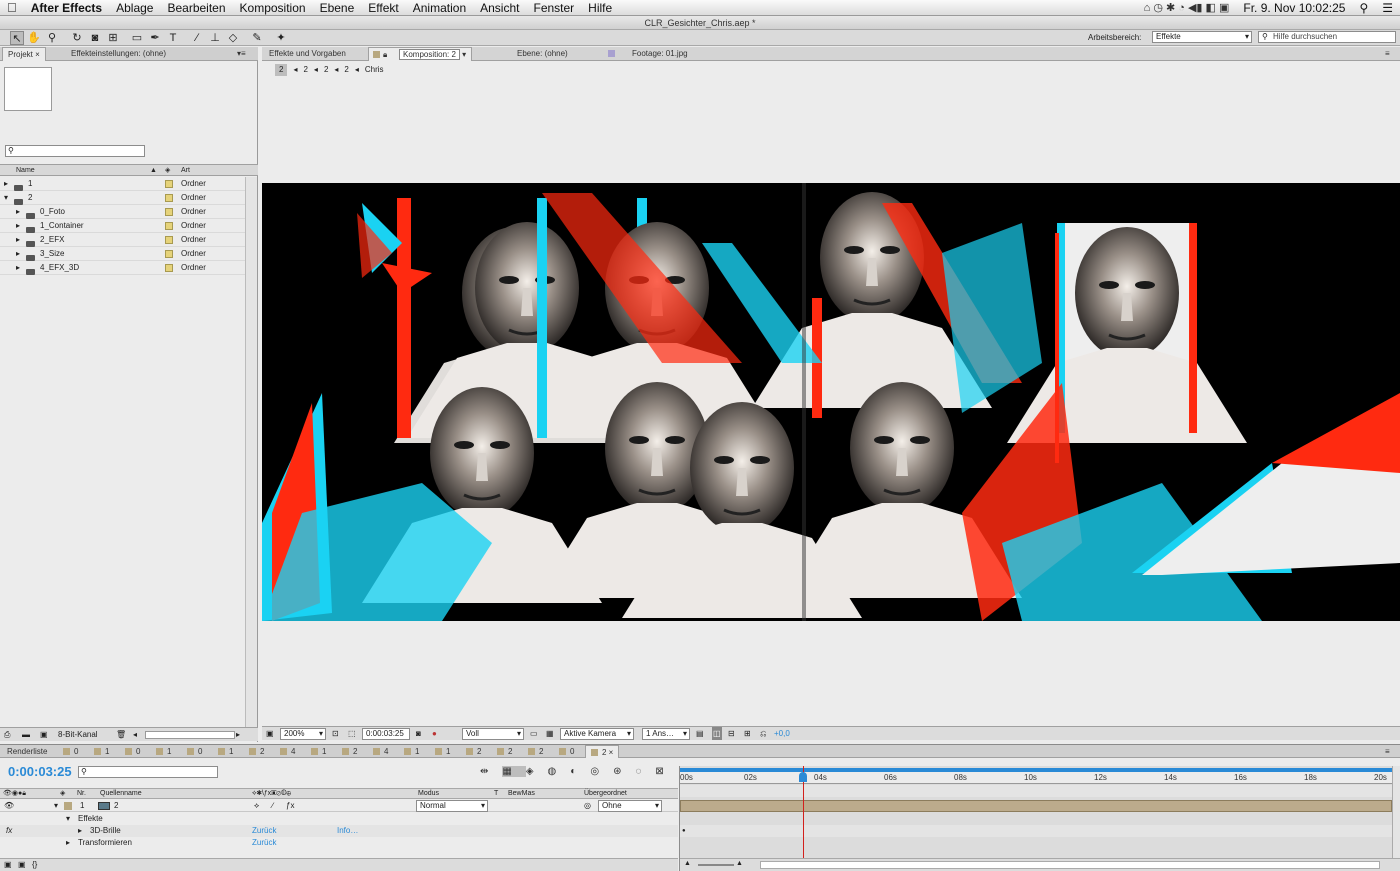 The image size is (1400, 871). Describe the element at coordinates (44, 734) in the screenshot. I see `new-composition-icon: ▣` at that location.